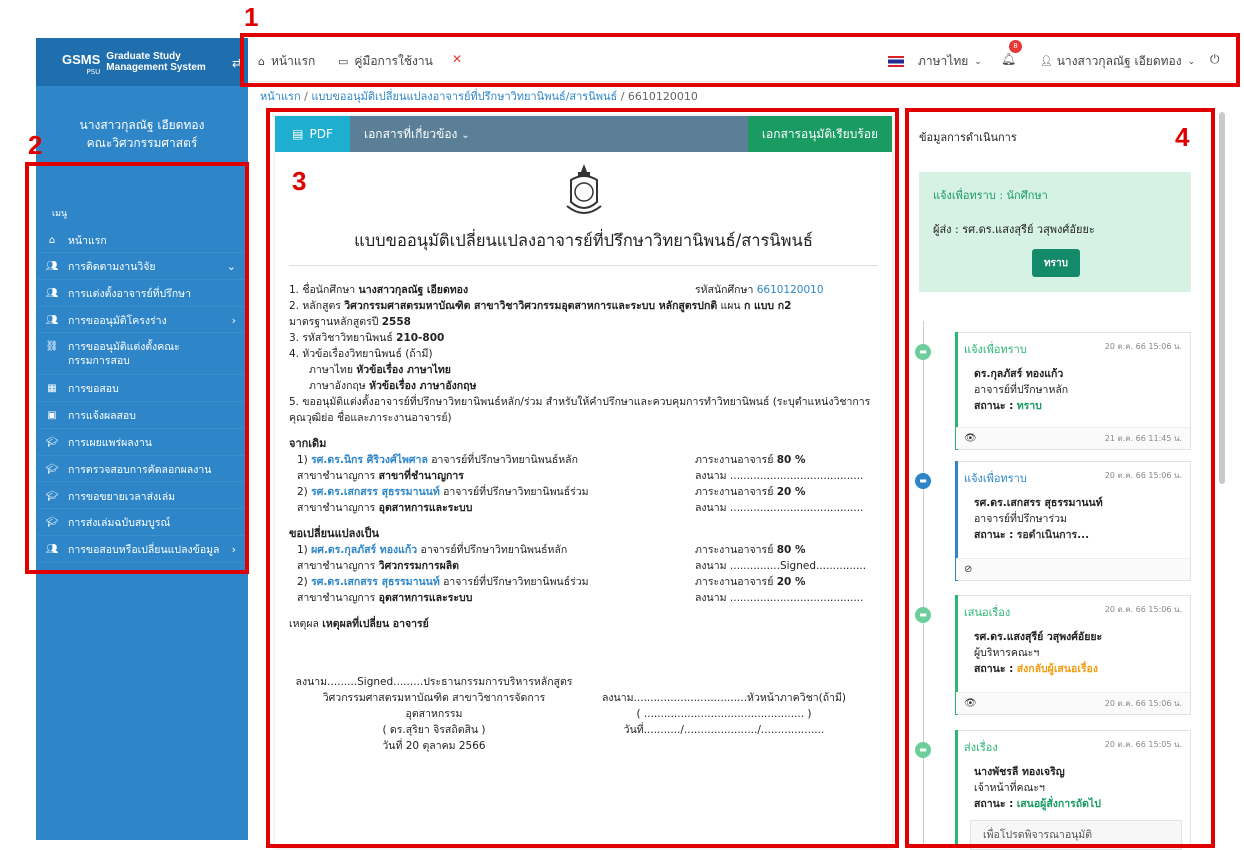  I want to click on sidebar-item: 👥︎ การขออนุมัติโครงร่าง ›, so click(142, 321).